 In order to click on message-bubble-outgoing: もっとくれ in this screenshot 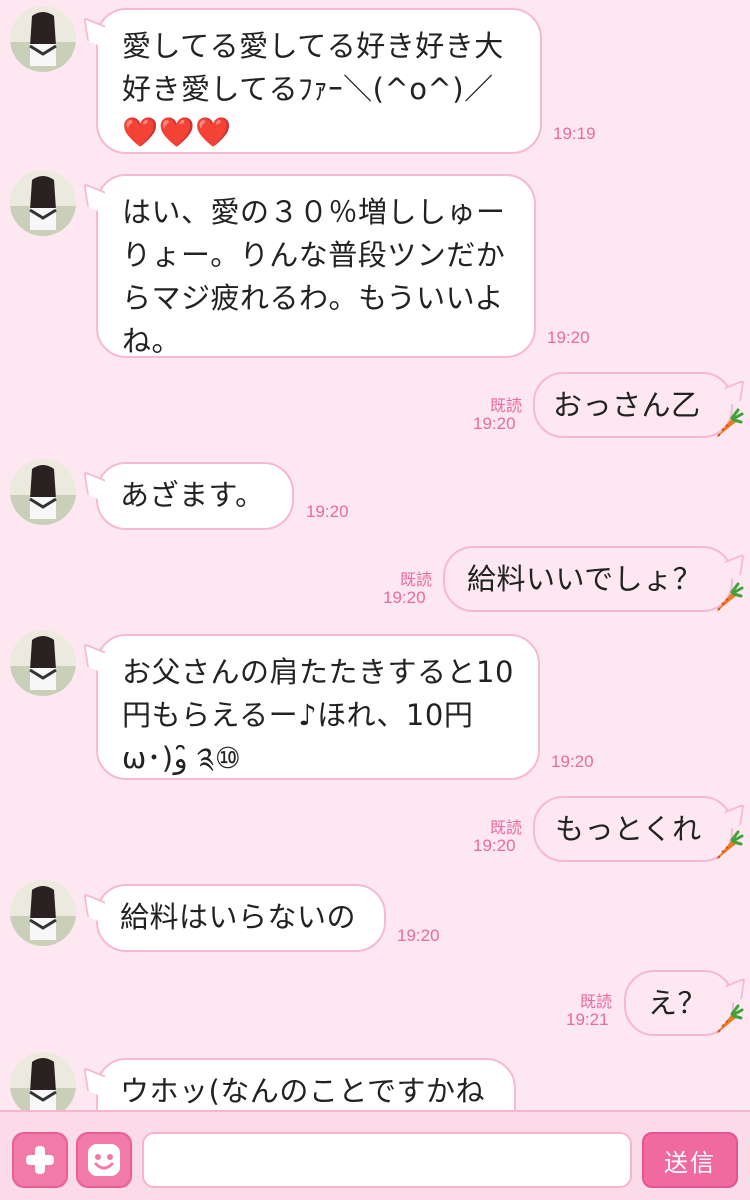, I will do `click(633, 829)`.